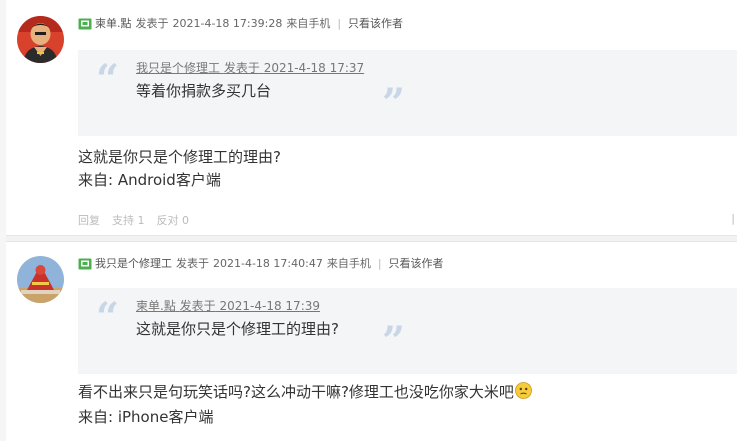 This screenshot has height=441, width=737. Describe the element at coordinates (227, 23) in the screenshot. I see `posted-time: 2021-4-18 17:39:28` at that location.